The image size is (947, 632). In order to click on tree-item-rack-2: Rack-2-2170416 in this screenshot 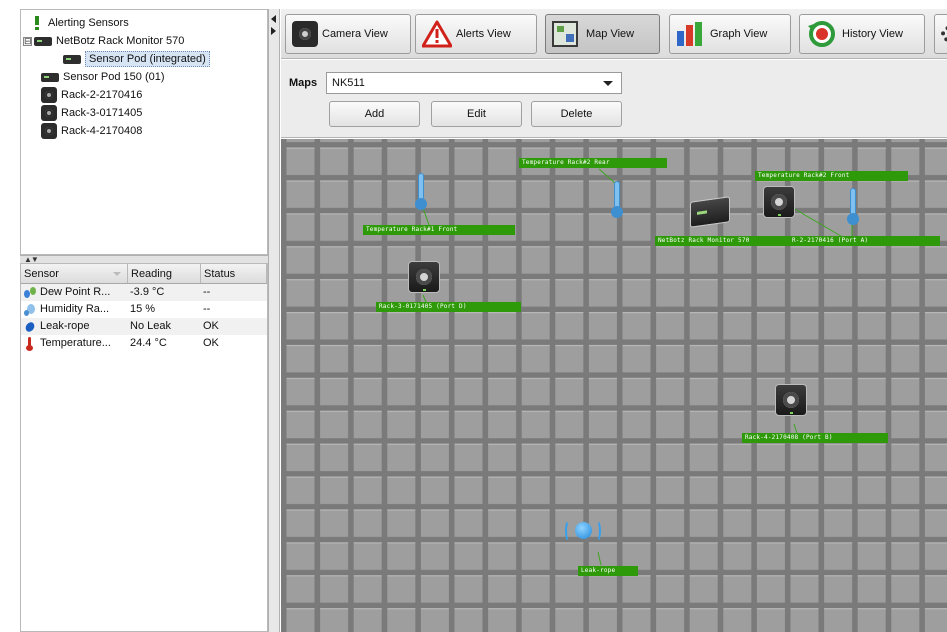, I will do `click(145, 95)`.